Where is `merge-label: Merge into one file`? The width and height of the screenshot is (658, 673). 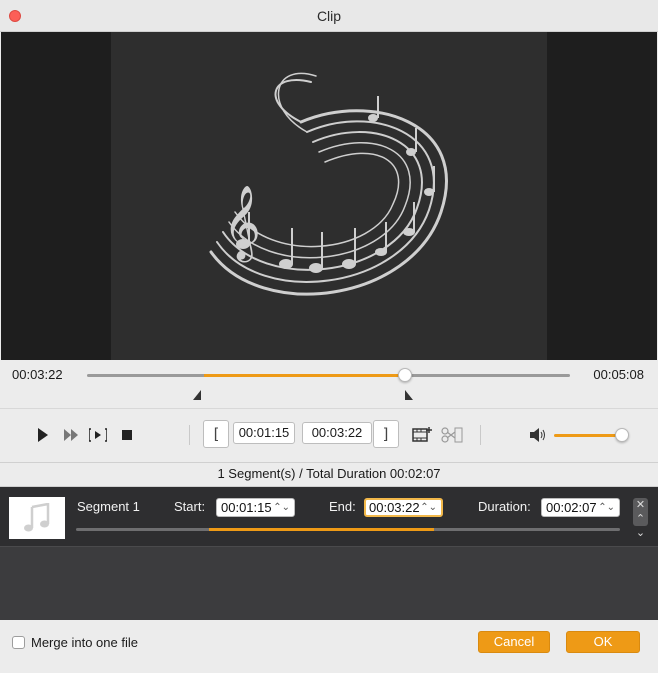
merge-label: Merge into one file is located at coordinates (84, 642).